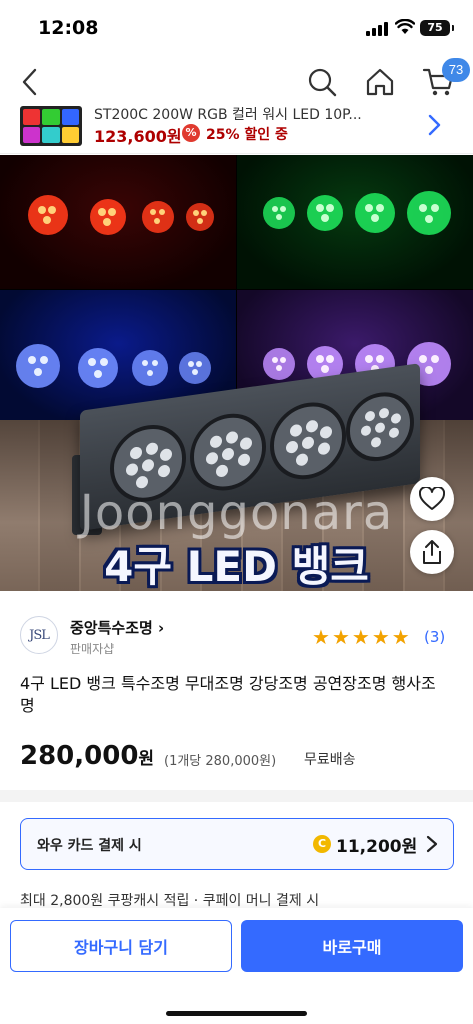 Image resolution: width=473 pixels, height=1024 pixels. Describe the element at coordinates (118, 222) in the screenshot. I see `red-light-panel` at that location.